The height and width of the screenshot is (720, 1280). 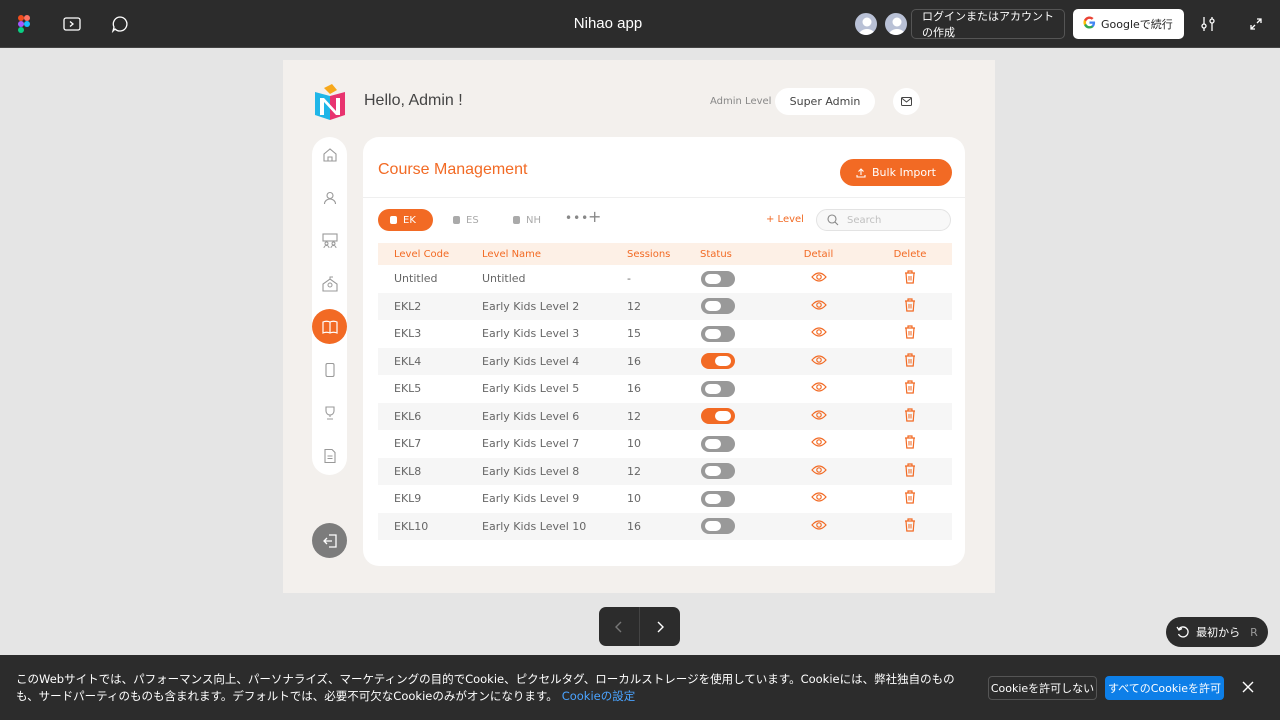 What do you see at coordinates (527, 220) in the screenshot?
I see `tab-nh: NH` at bounding box center [527, 220].